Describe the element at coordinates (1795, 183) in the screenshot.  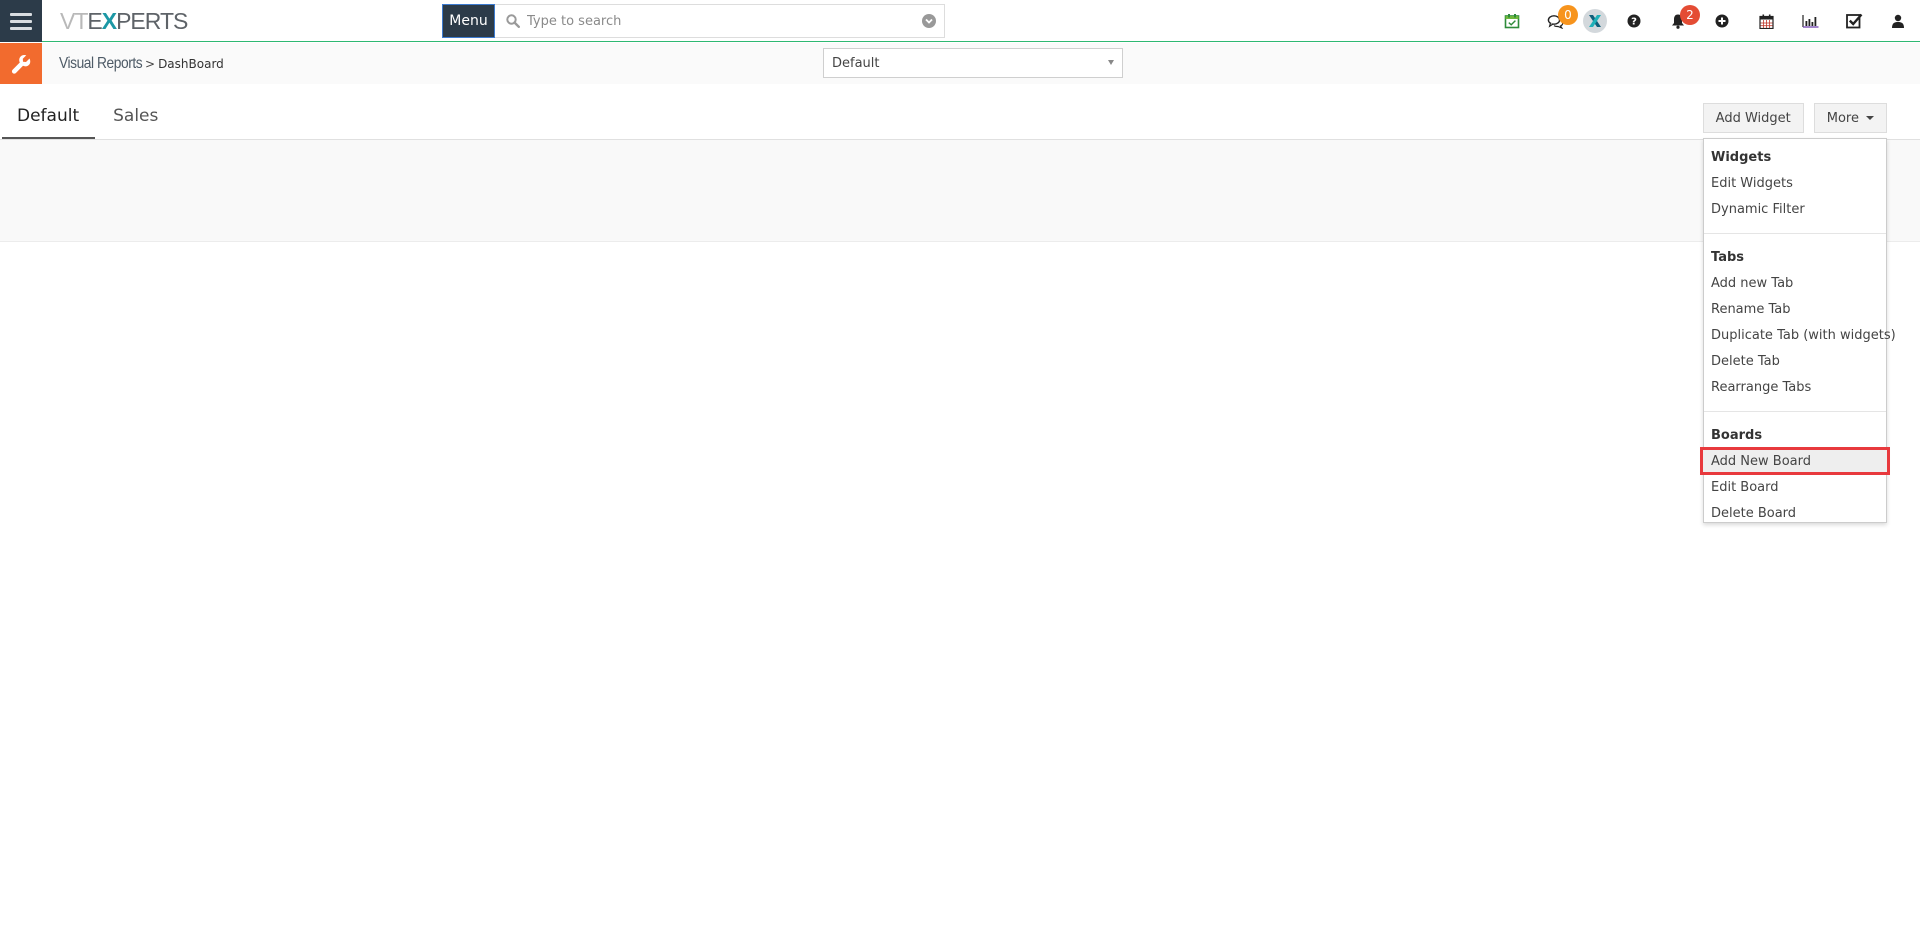
I see `menu-item-edit-widgets: Edit Widgets` at that location.